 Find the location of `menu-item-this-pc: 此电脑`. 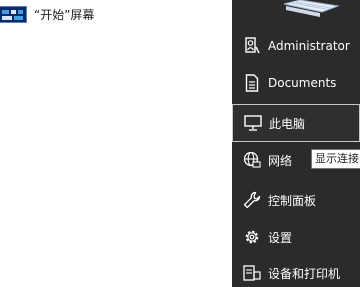

menu-item-this-pc: 此电脑 is located at coordinates (296, 123).